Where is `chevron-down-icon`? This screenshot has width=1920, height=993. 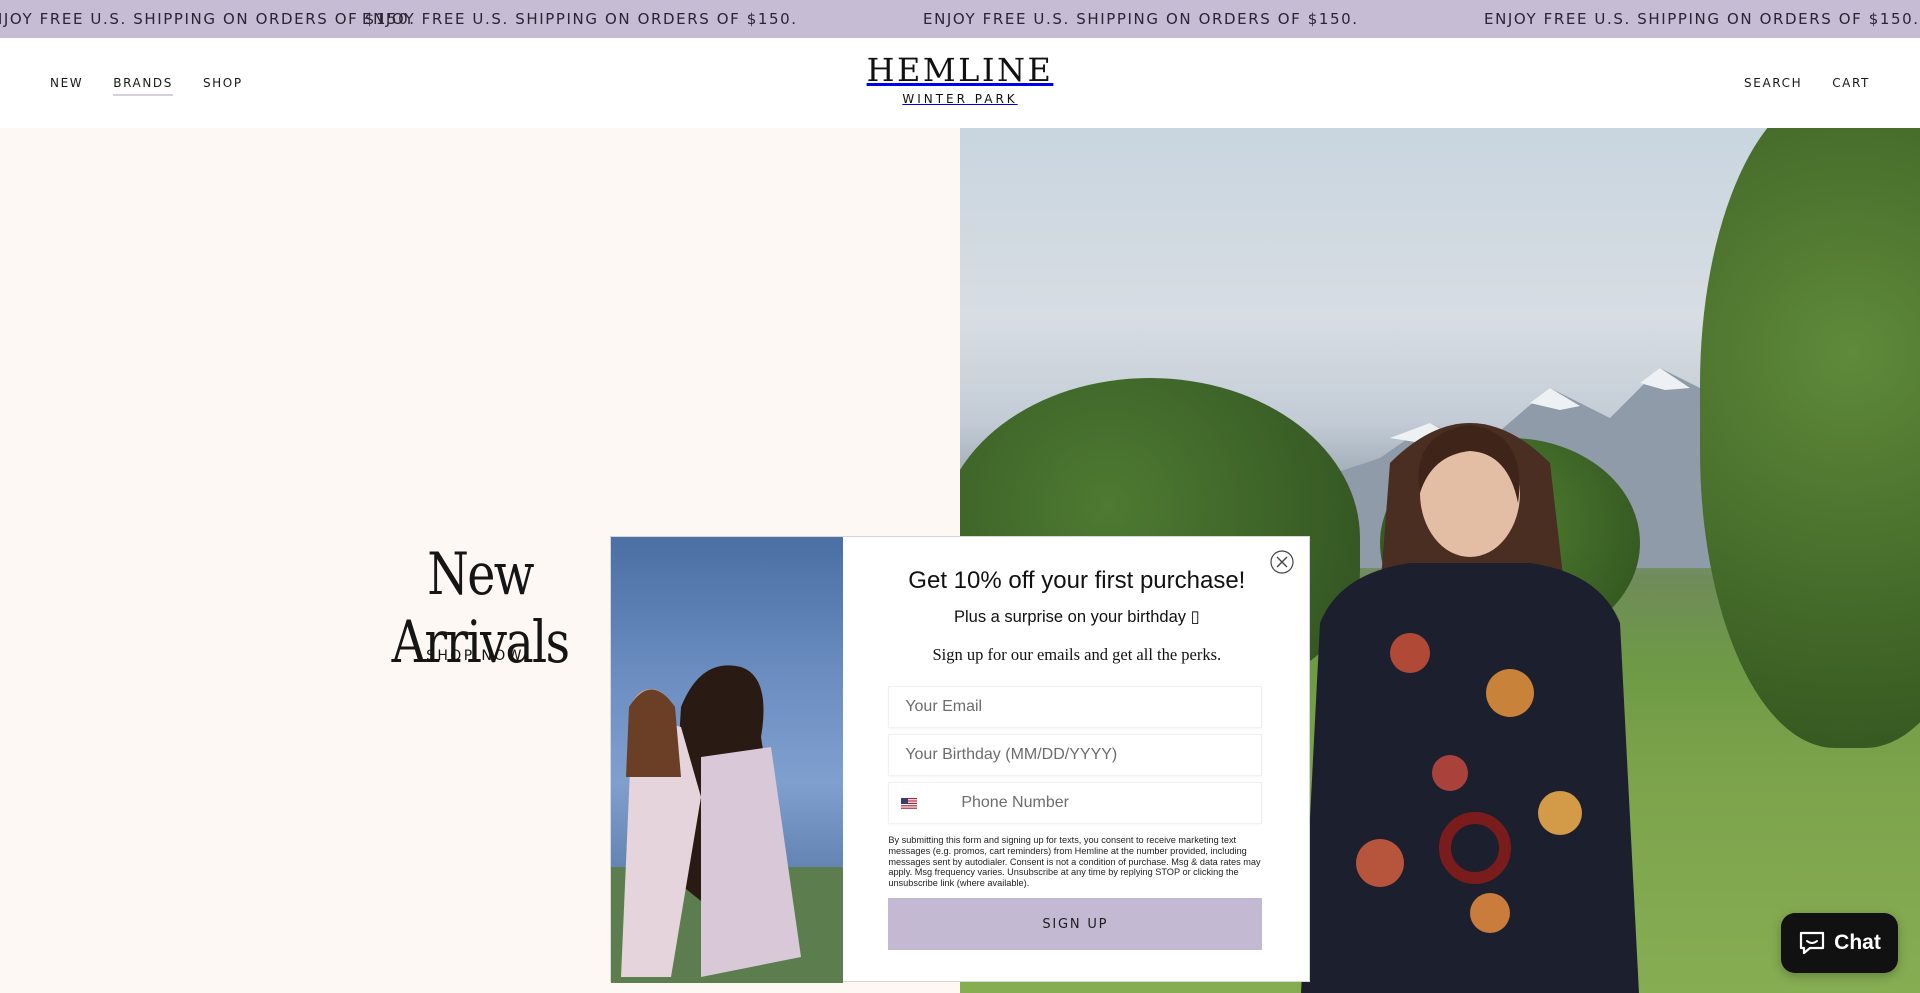
chevron-down-icon is located at coordinates (927, 803).